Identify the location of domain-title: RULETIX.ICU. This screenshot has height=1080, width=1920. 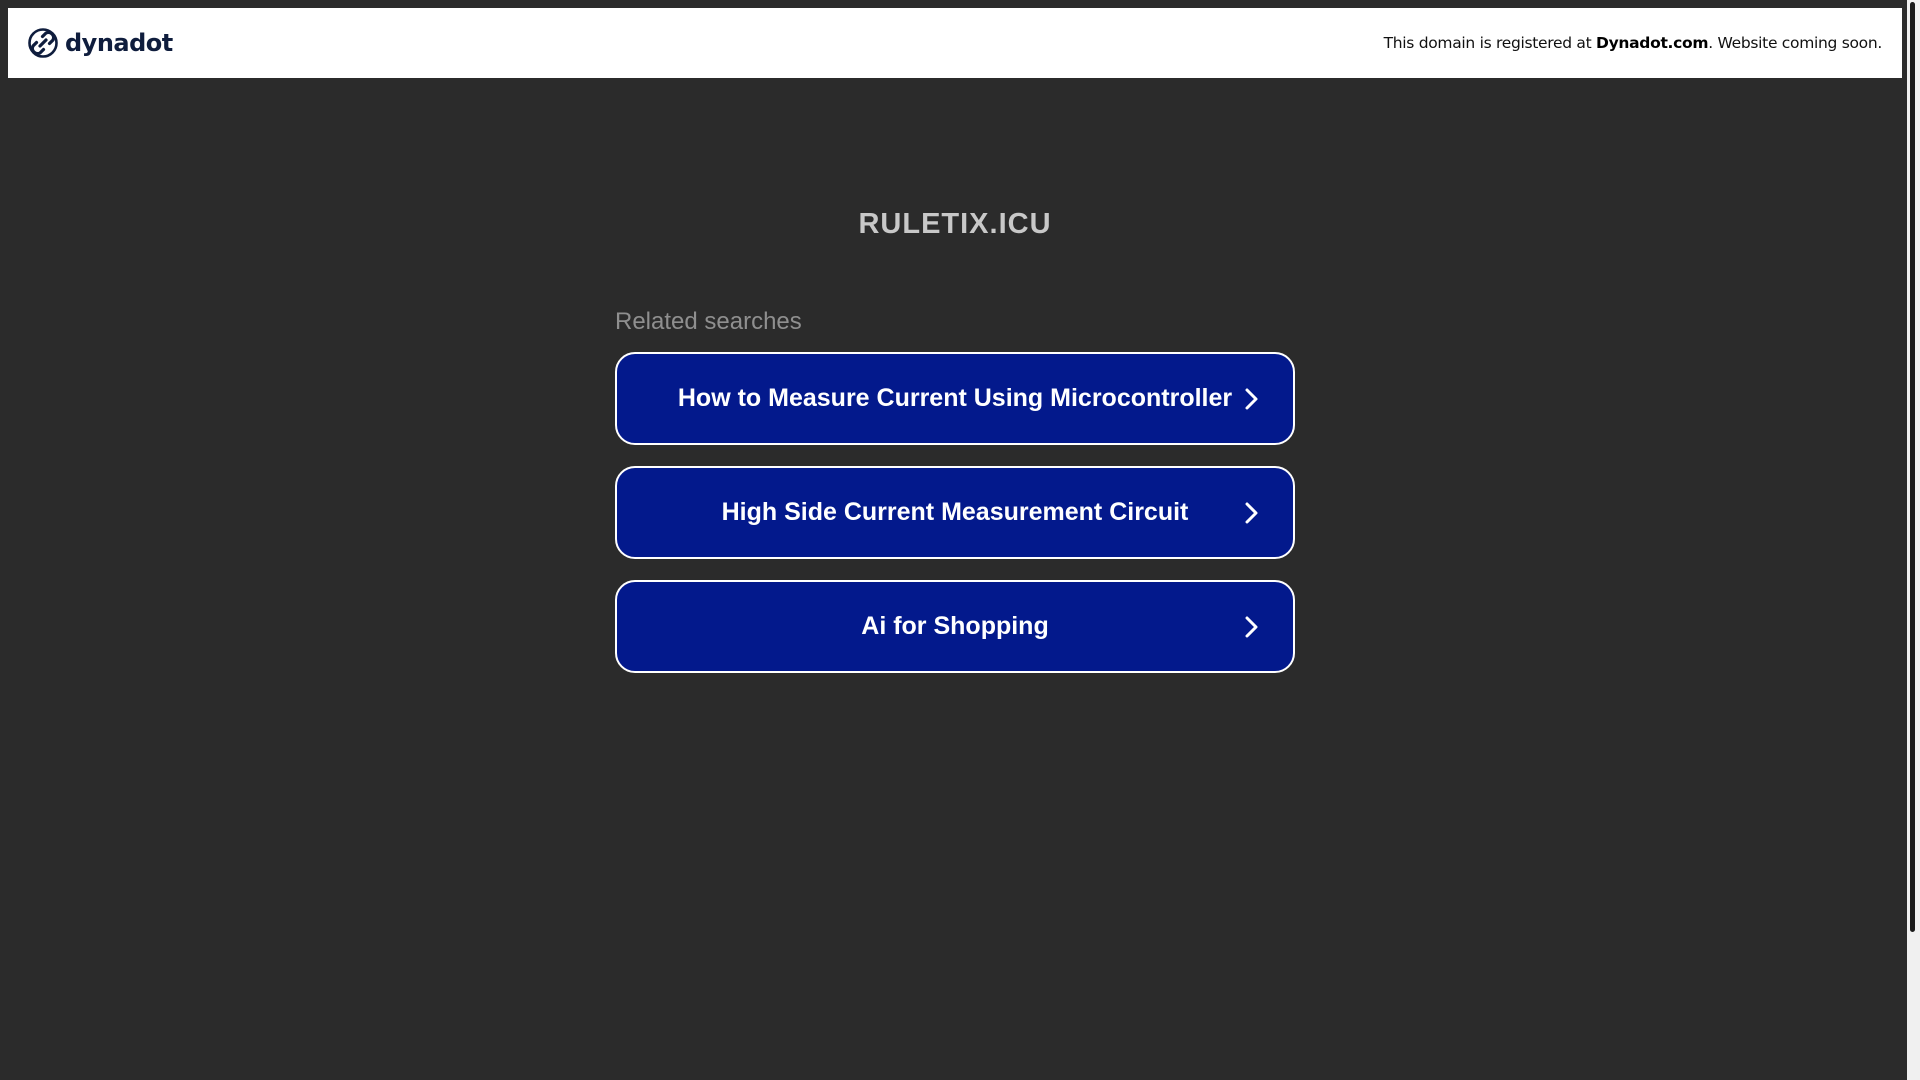
(955, 224).